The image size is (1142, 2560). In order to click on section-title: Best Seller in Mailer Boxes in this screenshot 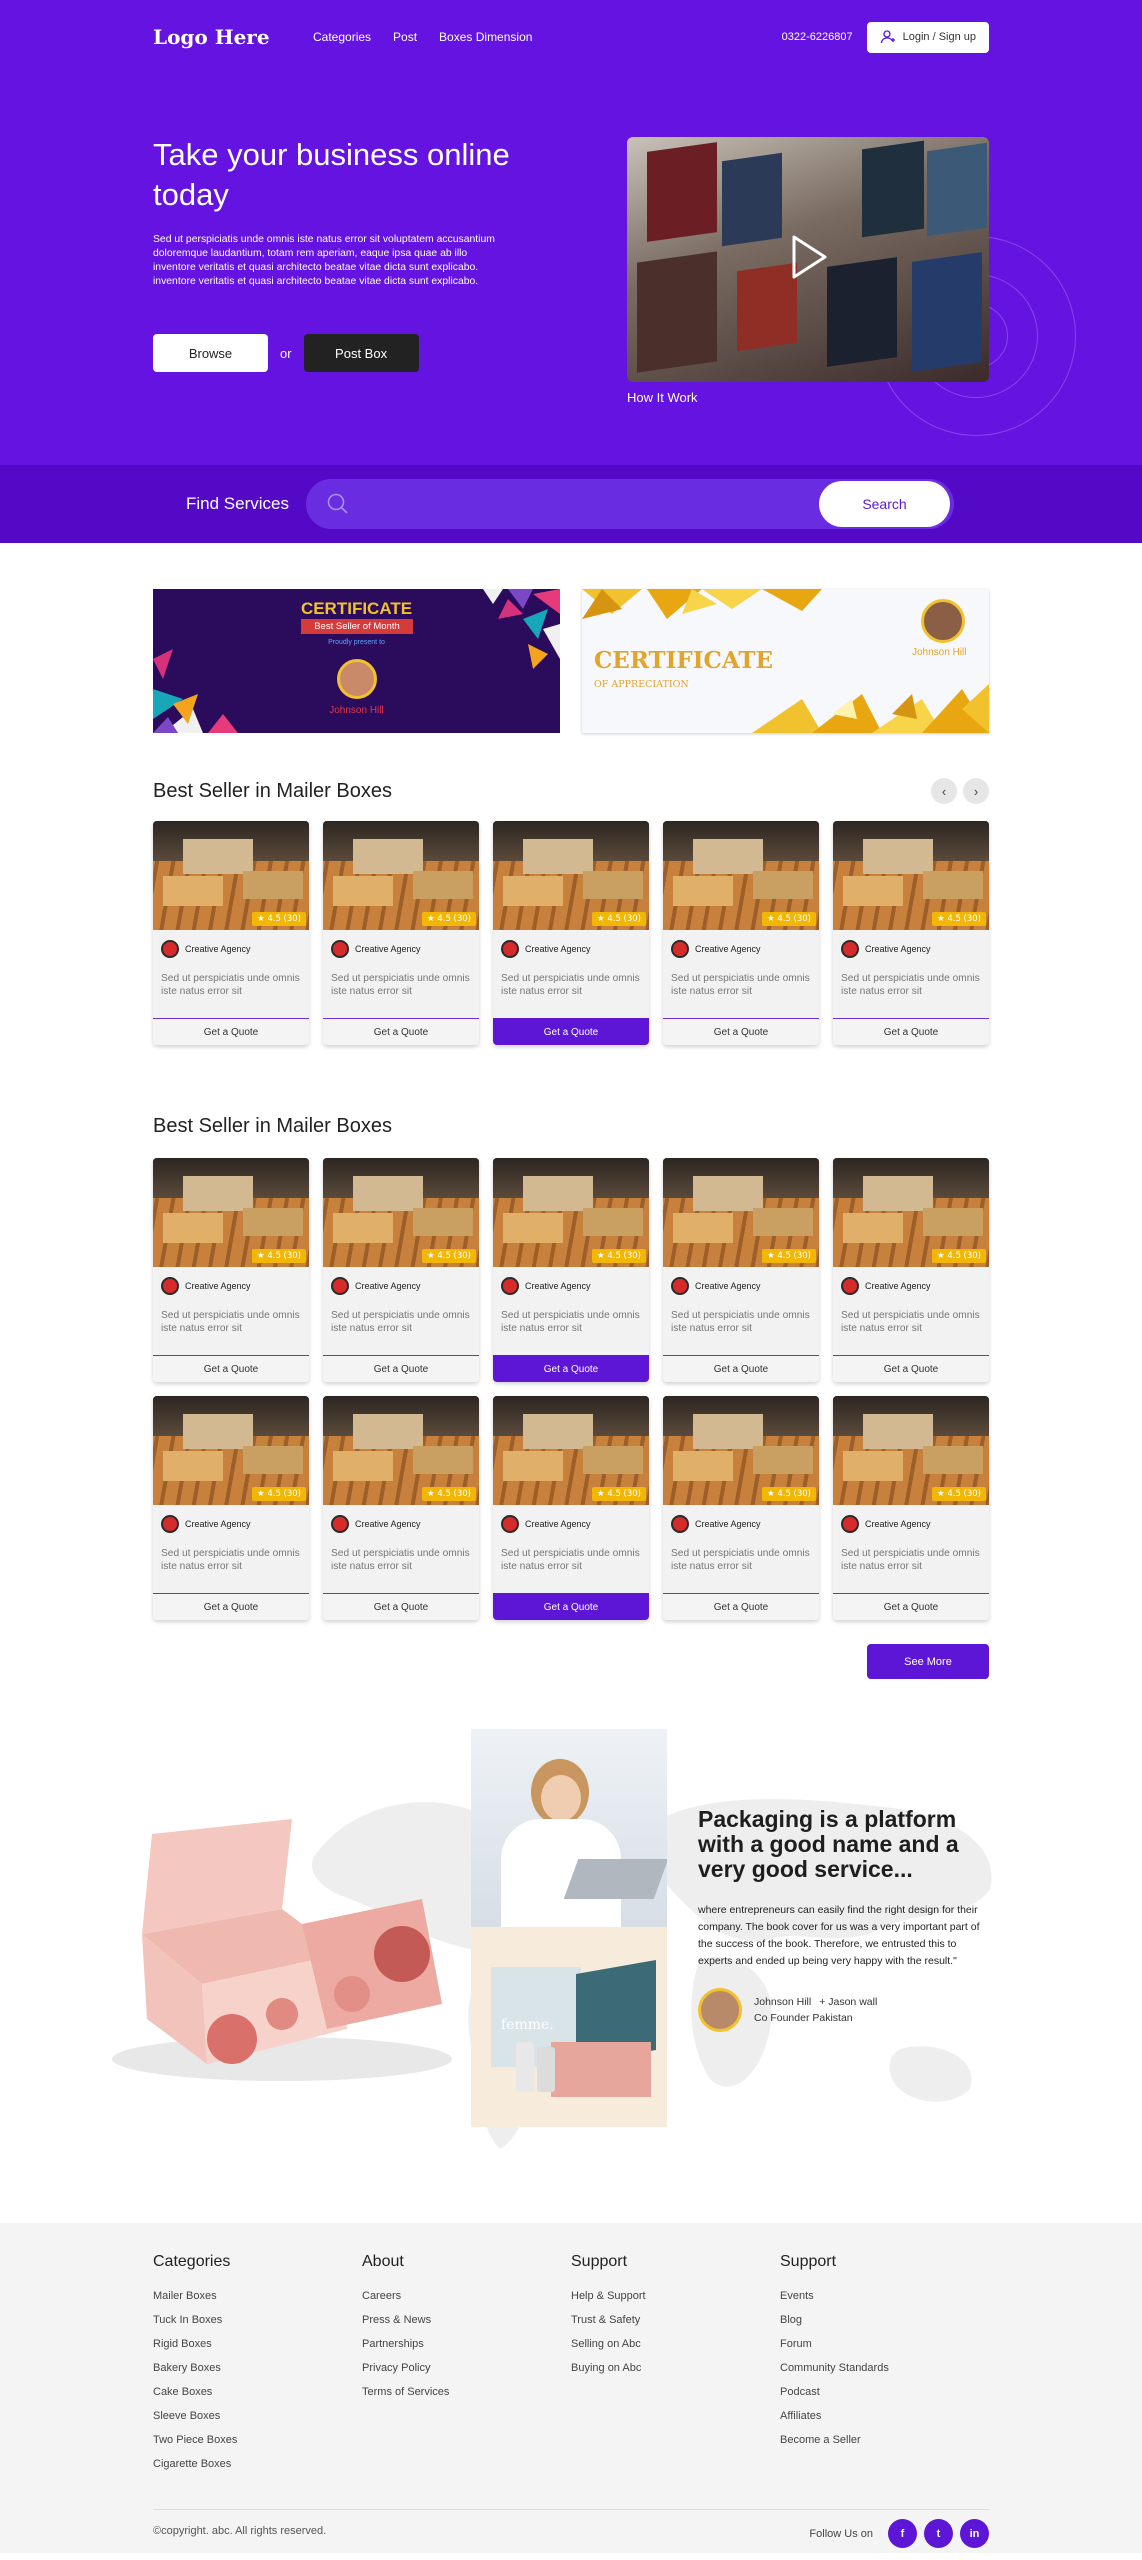, I will do `click(272, 790)`.